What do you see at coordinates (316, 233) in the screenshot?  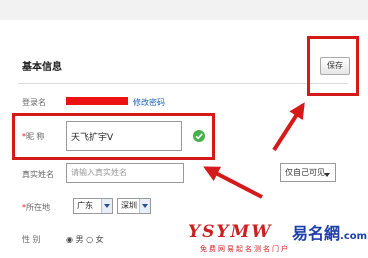 I see `watermark-right-text: 易名網` at bounding box center [316, 233].